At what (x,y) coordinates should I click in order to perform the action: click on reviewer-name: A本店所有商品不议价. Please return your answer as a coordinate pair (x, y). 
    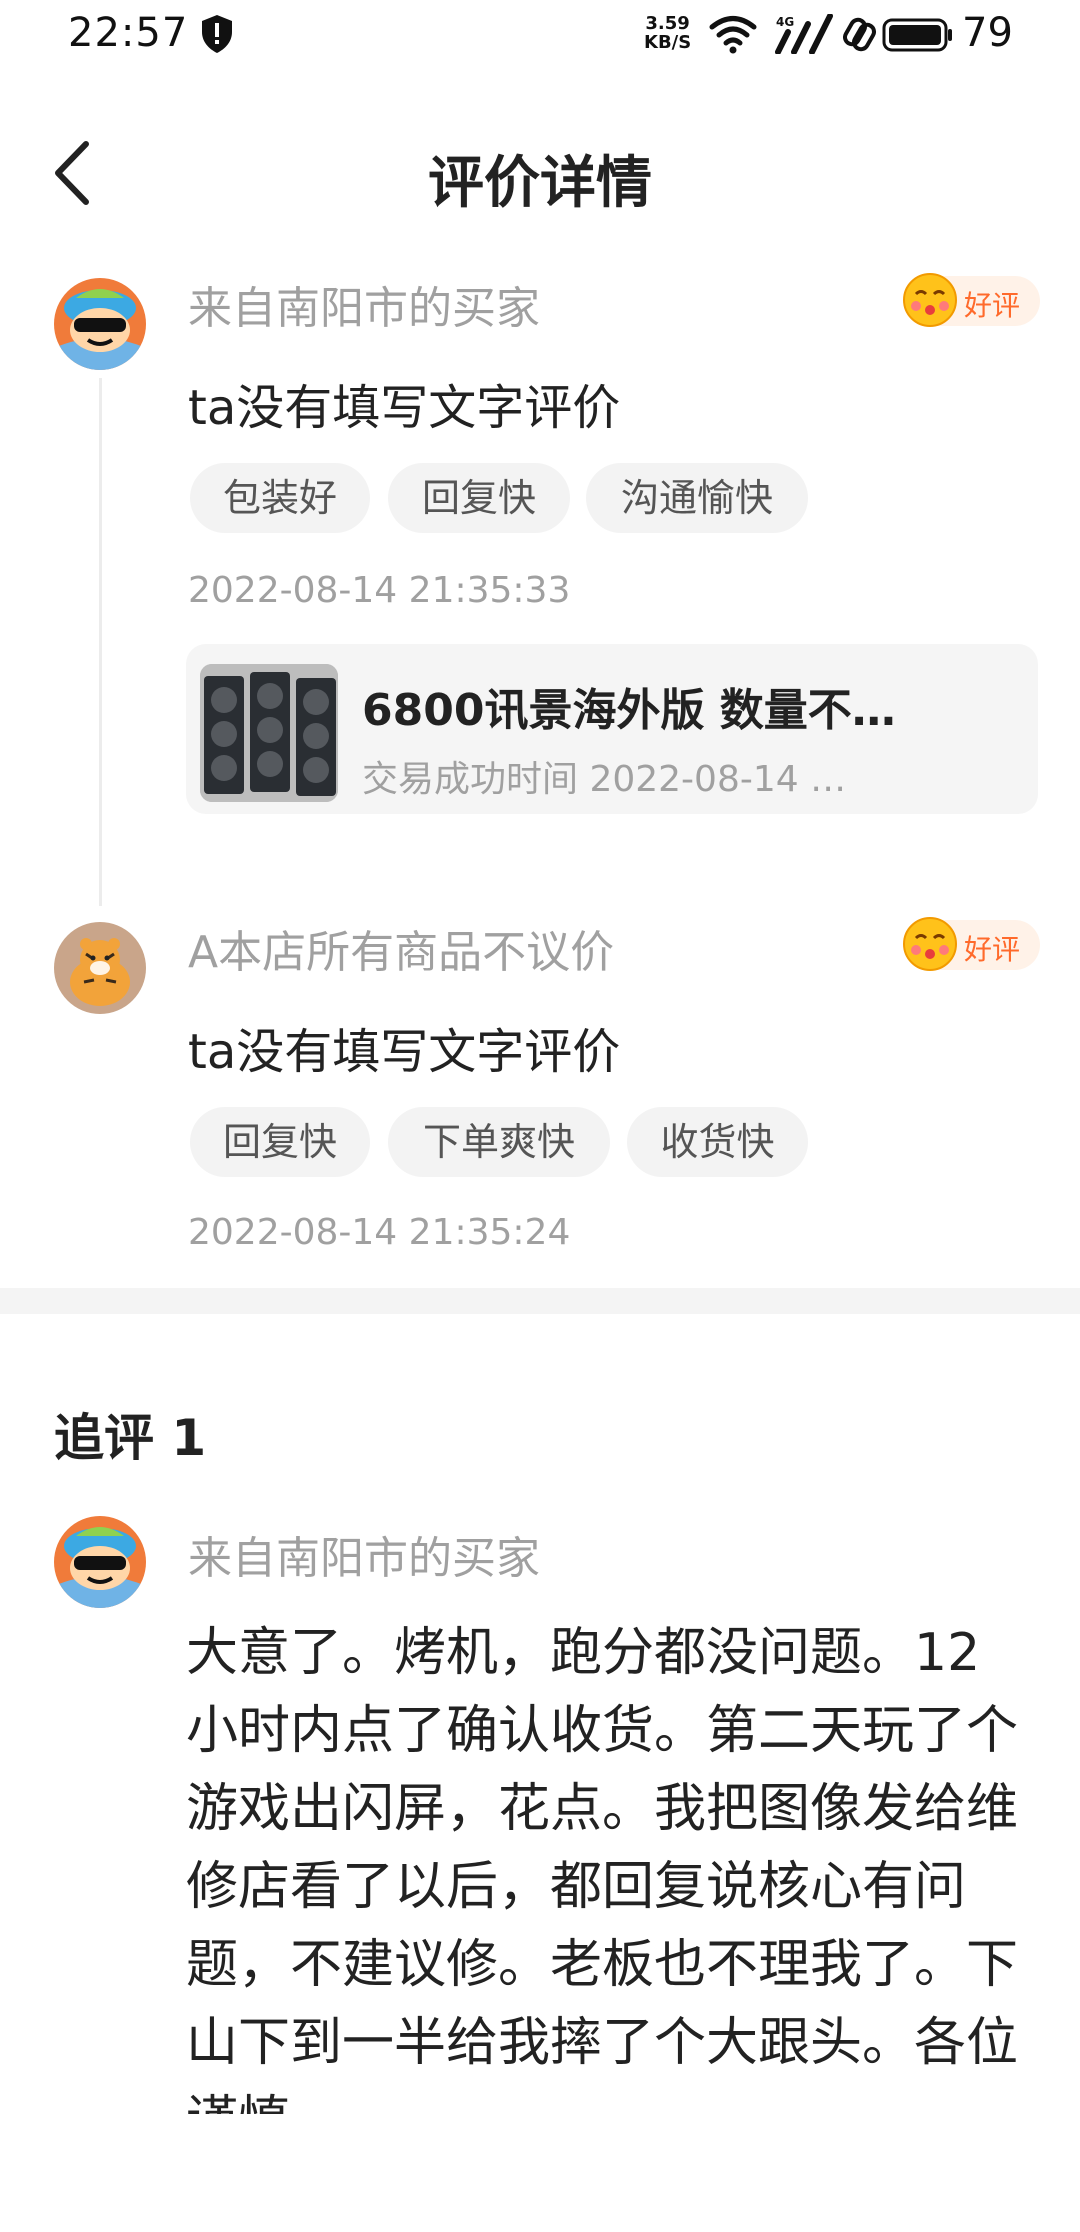
    Looking at the image, I should click on (401, 952).